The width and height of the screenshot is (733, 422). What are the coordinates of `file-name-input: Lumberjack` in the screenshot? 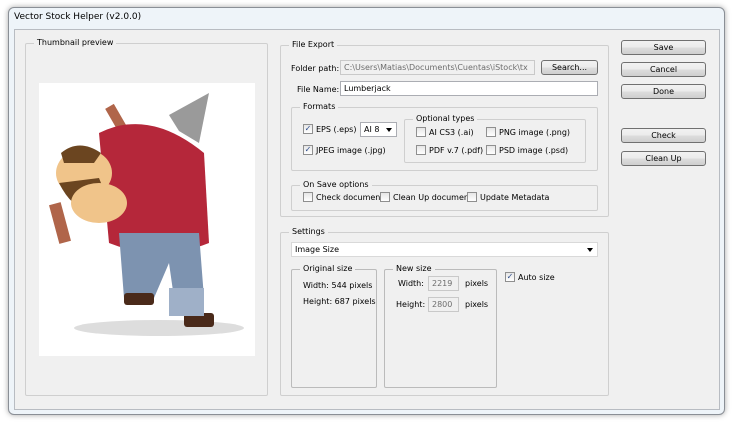 It's located at (469, 88).